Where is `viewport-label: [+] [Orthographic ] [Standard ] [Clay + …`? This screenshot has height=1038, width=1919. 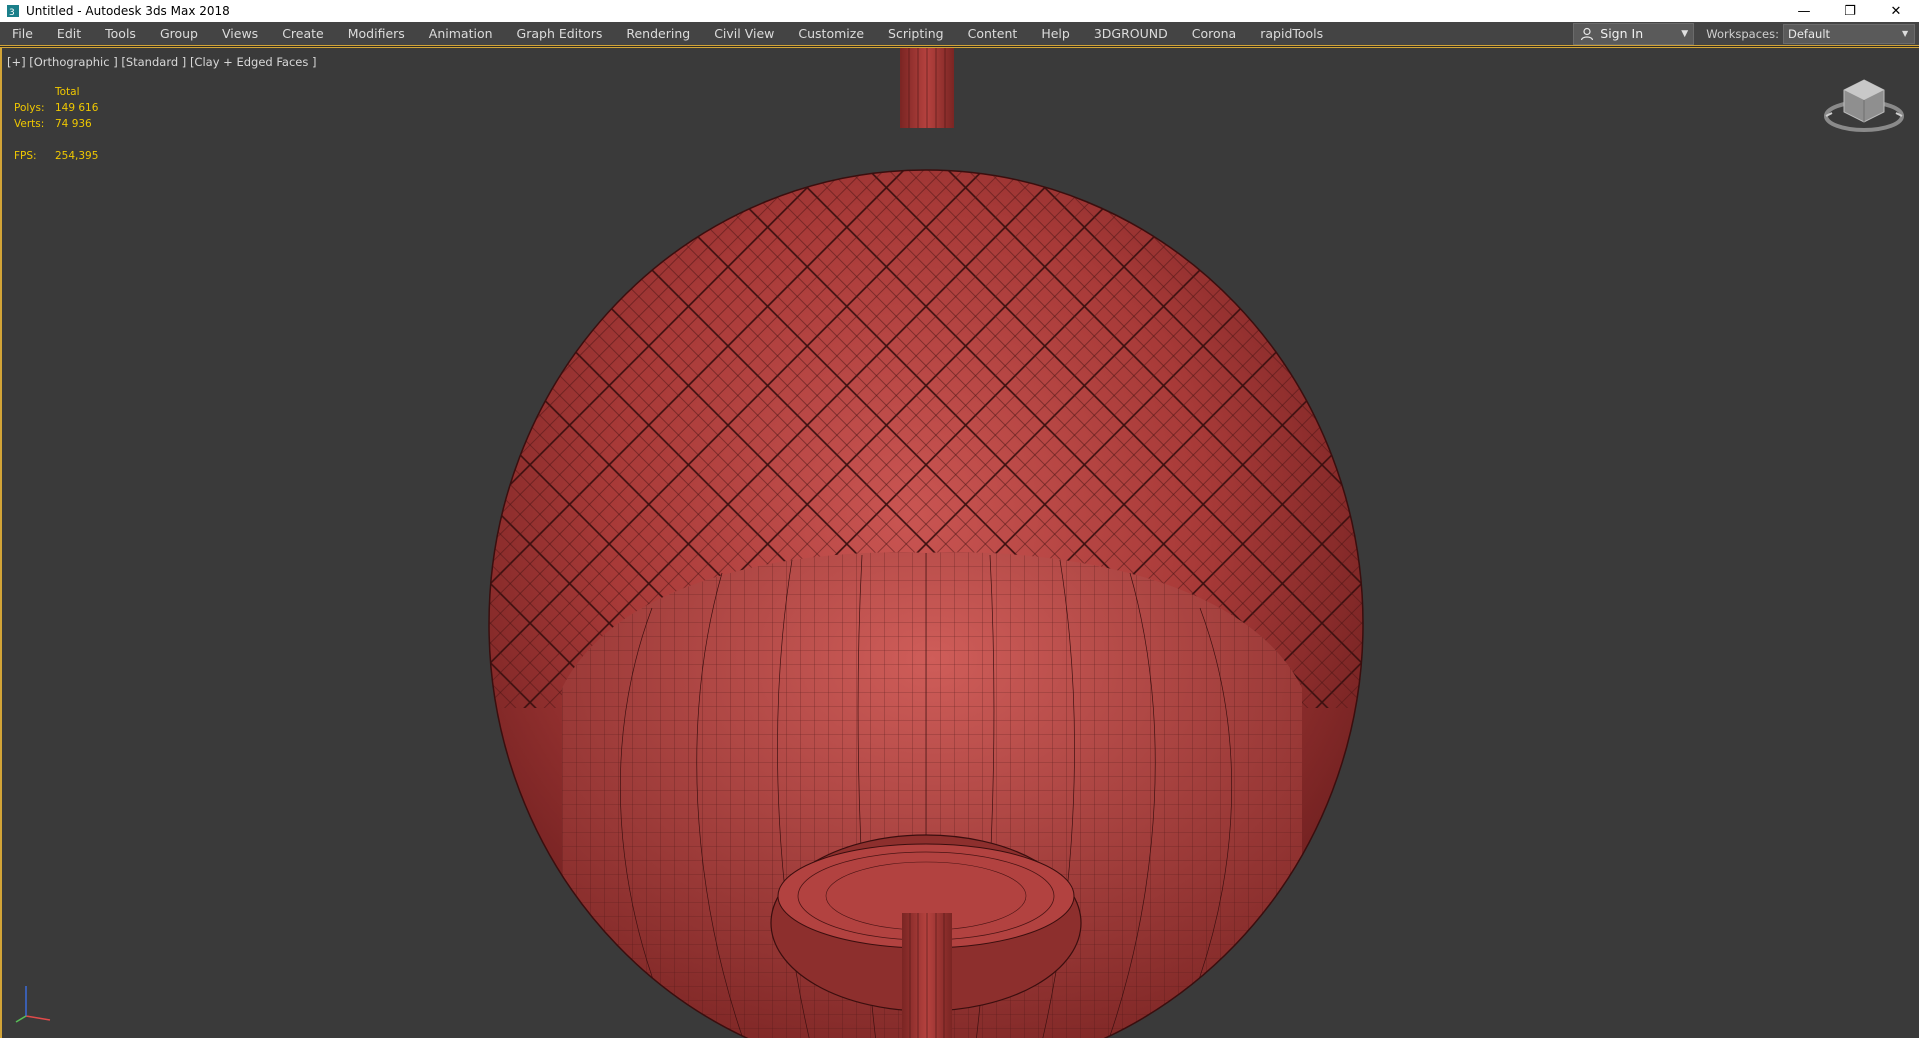 viewport-label: [+] [Orthographic ] [Standard ] [Clay + … is located at coordinates (162, 62).